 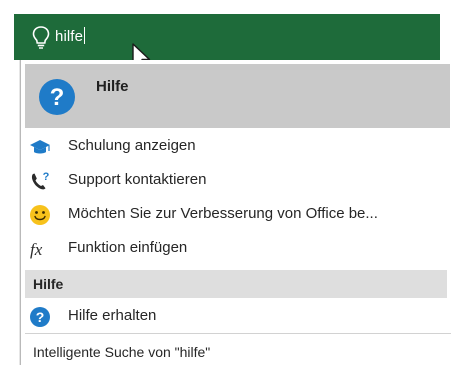 I want to click on top-result-label: Hilfe, so click(x=112, y=86).